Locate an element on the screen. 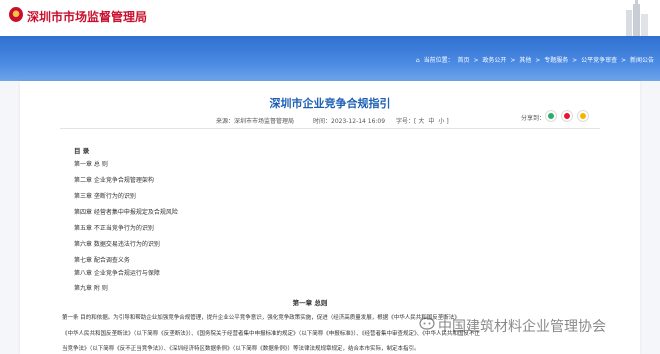 Image resolution: width=660 pixels, height=354 pixels. toc-item: 第九章 附 则 is located at coordinates (91, 287).